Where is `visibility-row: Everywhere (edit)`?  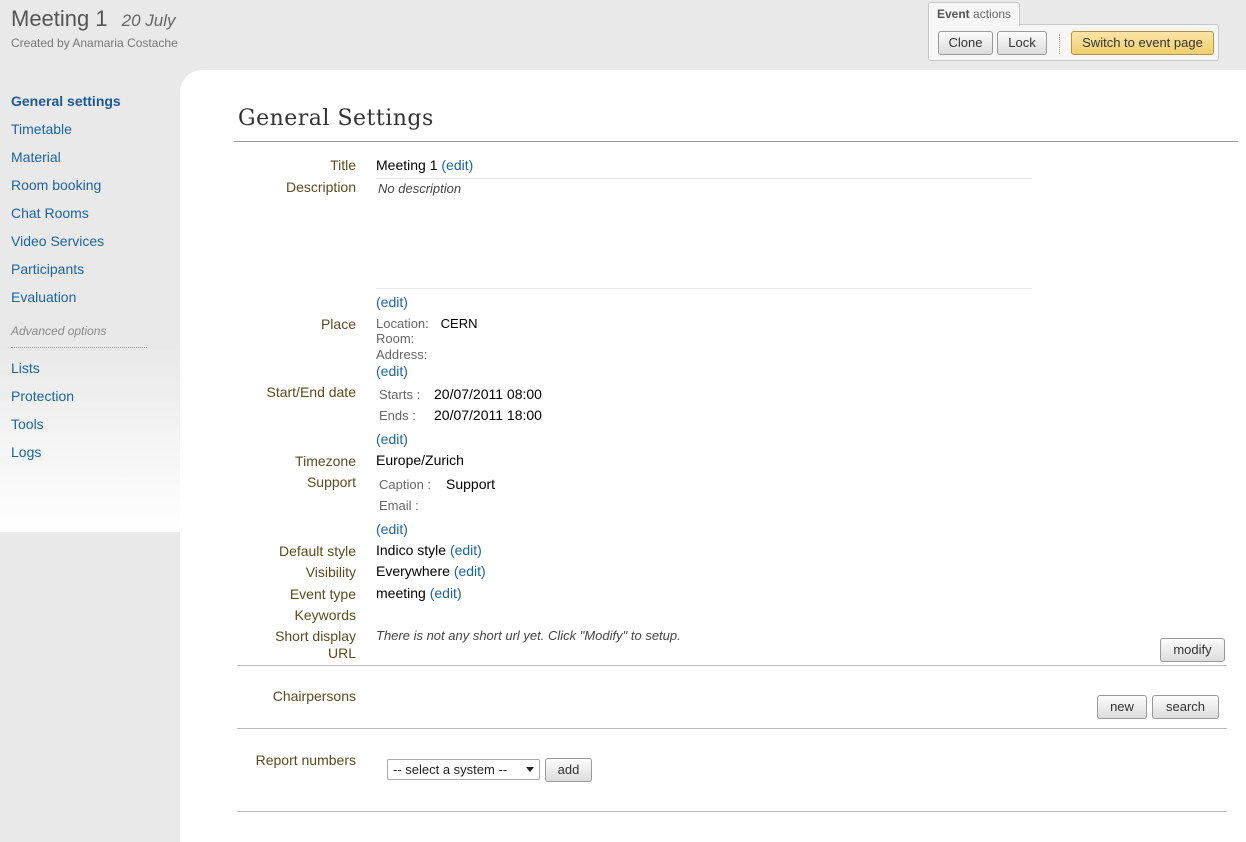 visibility-row: Everywhere (edit) is located at coordinates (431, 571).